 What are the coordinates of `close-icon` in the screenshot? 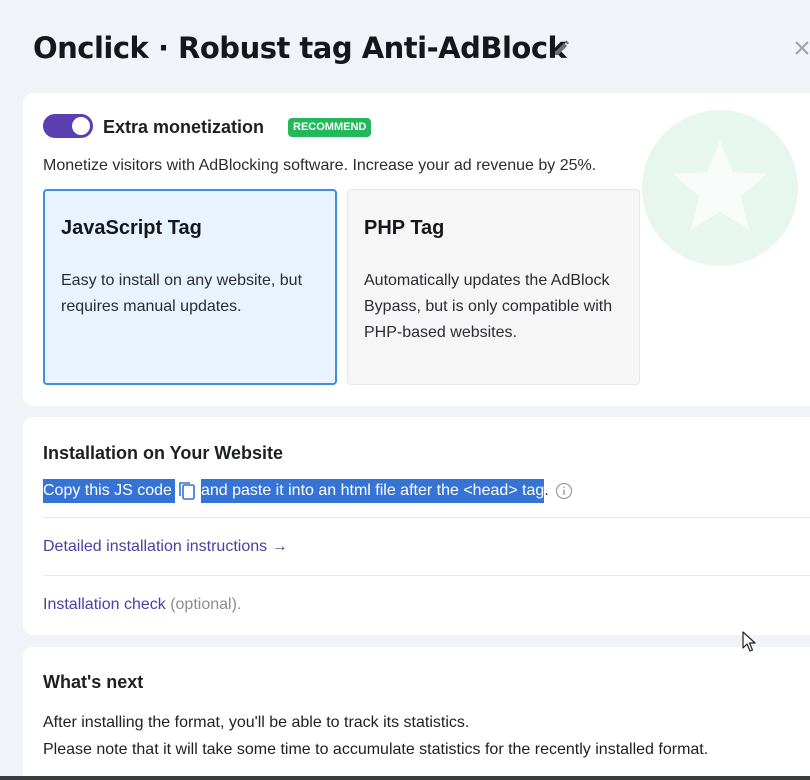 It's located at (802, 48).